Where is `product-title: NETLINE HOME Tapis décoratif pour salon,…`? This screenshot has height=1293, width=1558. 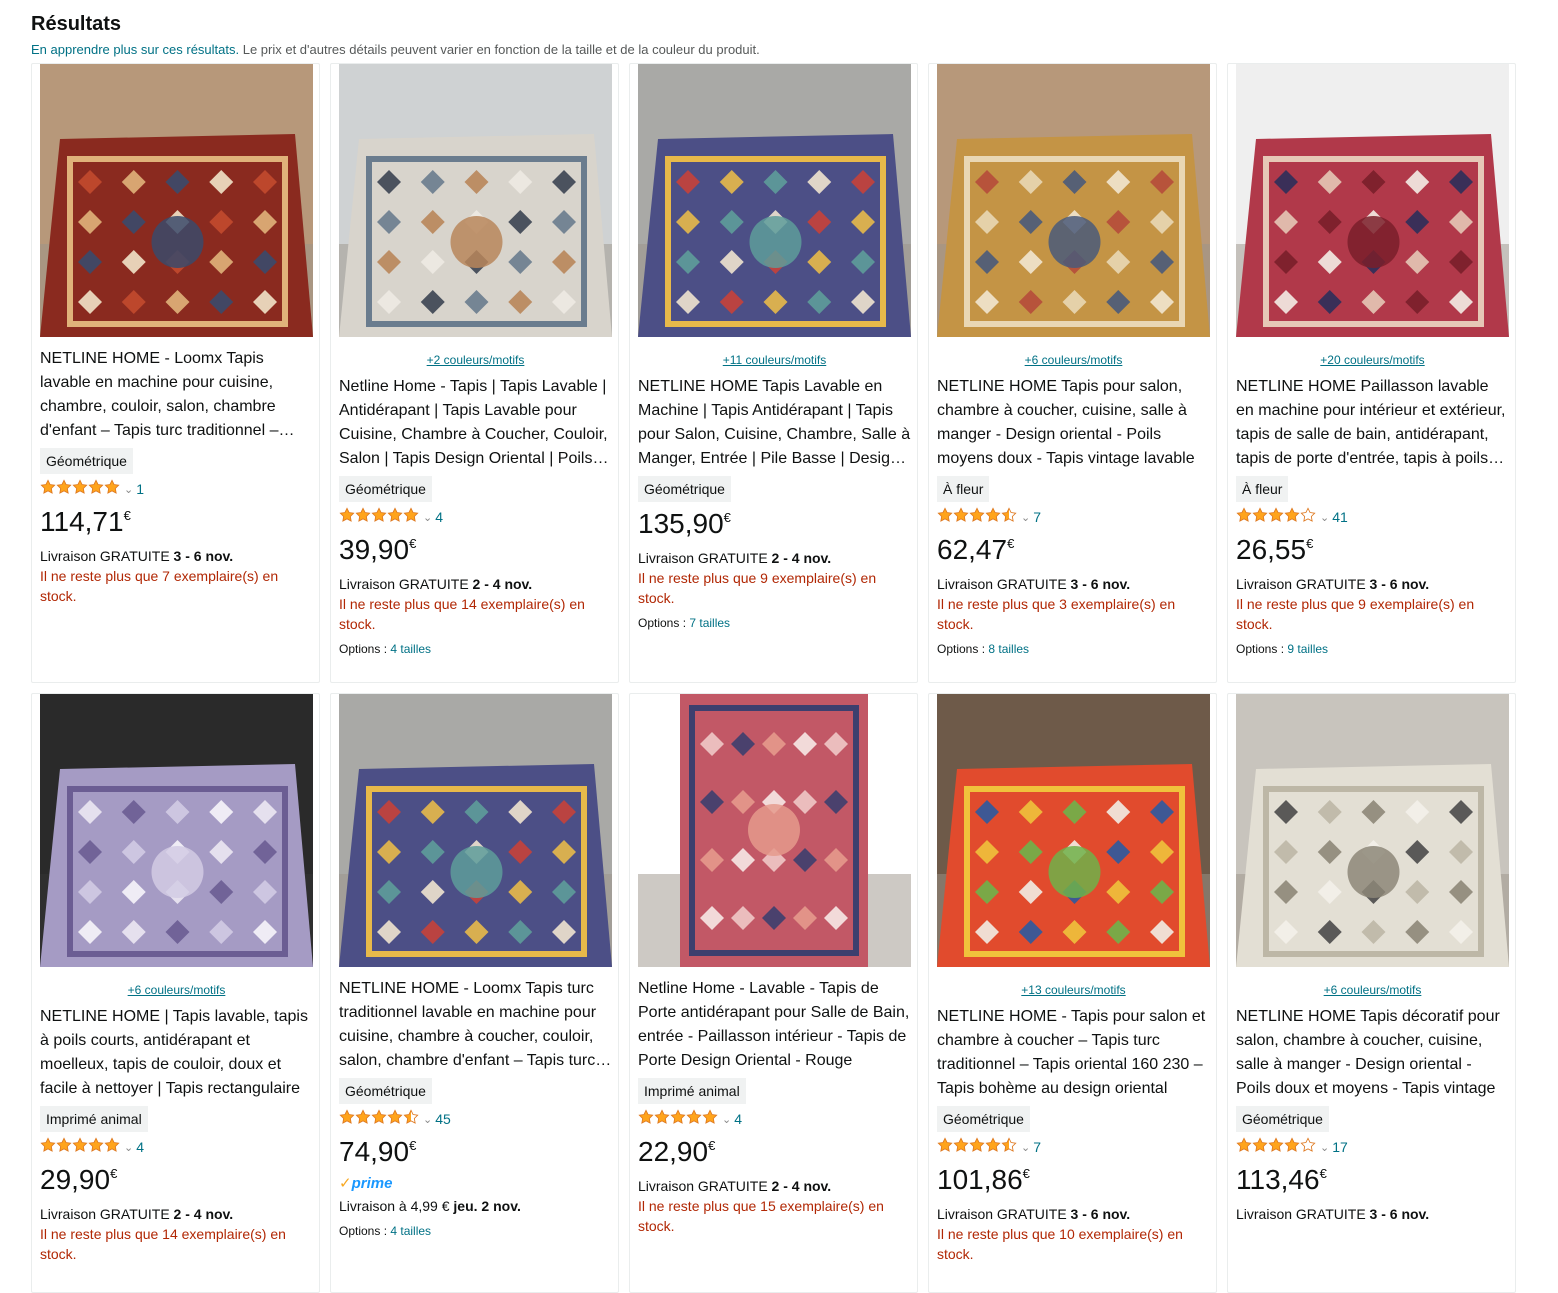 product-title: NETLINE HOME Tapis décoratif pour salon,… is located at coordinates (1372, 1053).